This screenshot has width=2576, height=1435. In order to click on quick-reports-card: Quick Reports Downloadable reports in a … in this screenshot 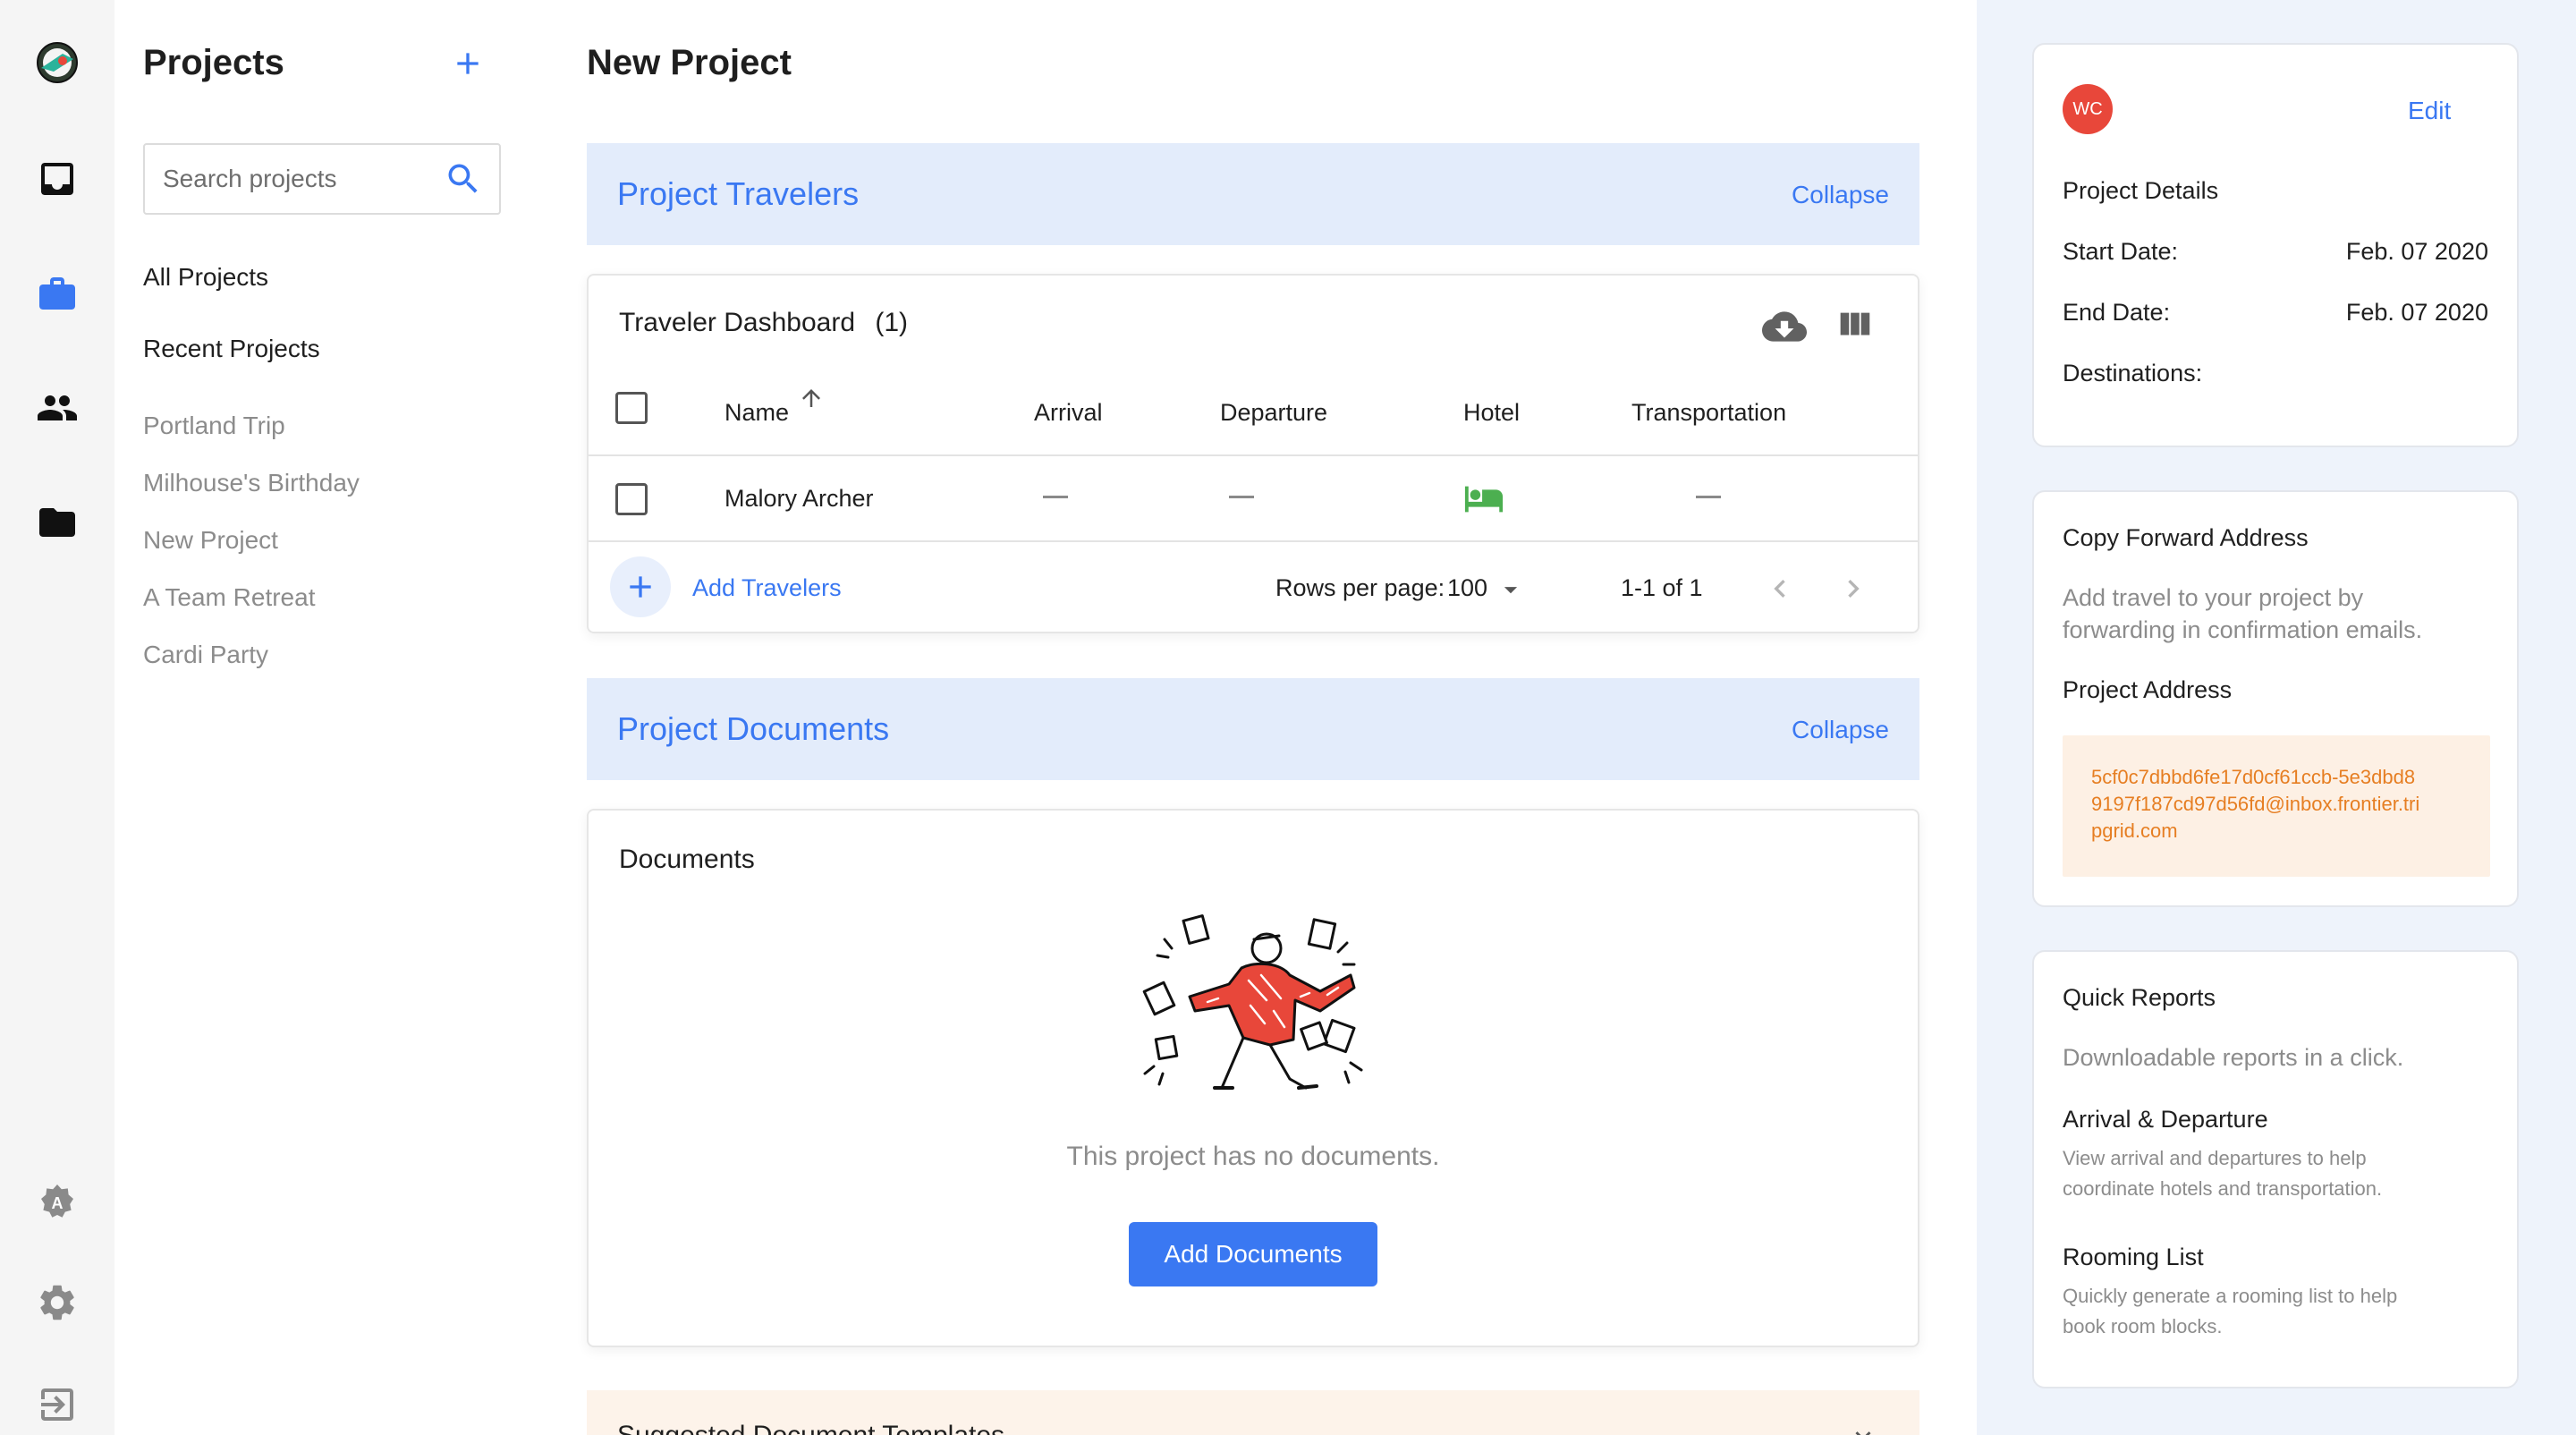, I will do `click(2275, 1169)`.